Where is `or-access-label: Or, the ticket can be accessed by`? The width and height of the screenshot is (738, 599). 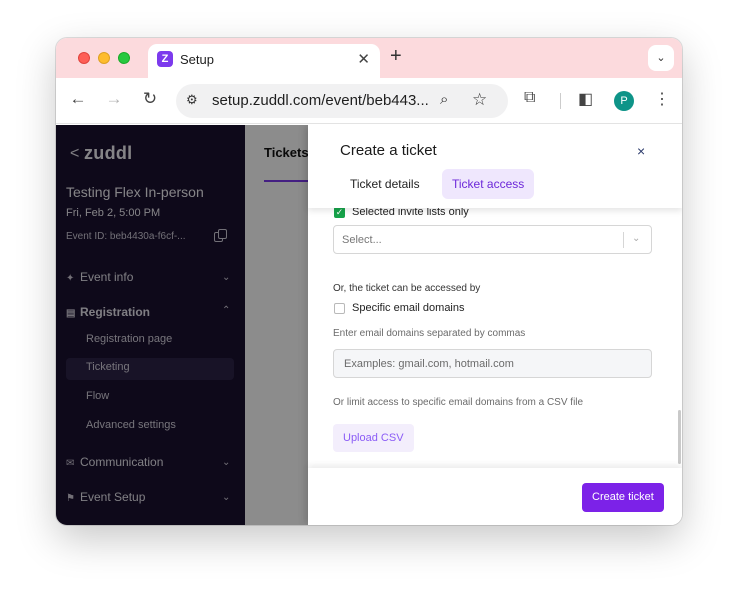 or-access-label: Or, the ticket can be accessed by is located at coordinates (407, 288).